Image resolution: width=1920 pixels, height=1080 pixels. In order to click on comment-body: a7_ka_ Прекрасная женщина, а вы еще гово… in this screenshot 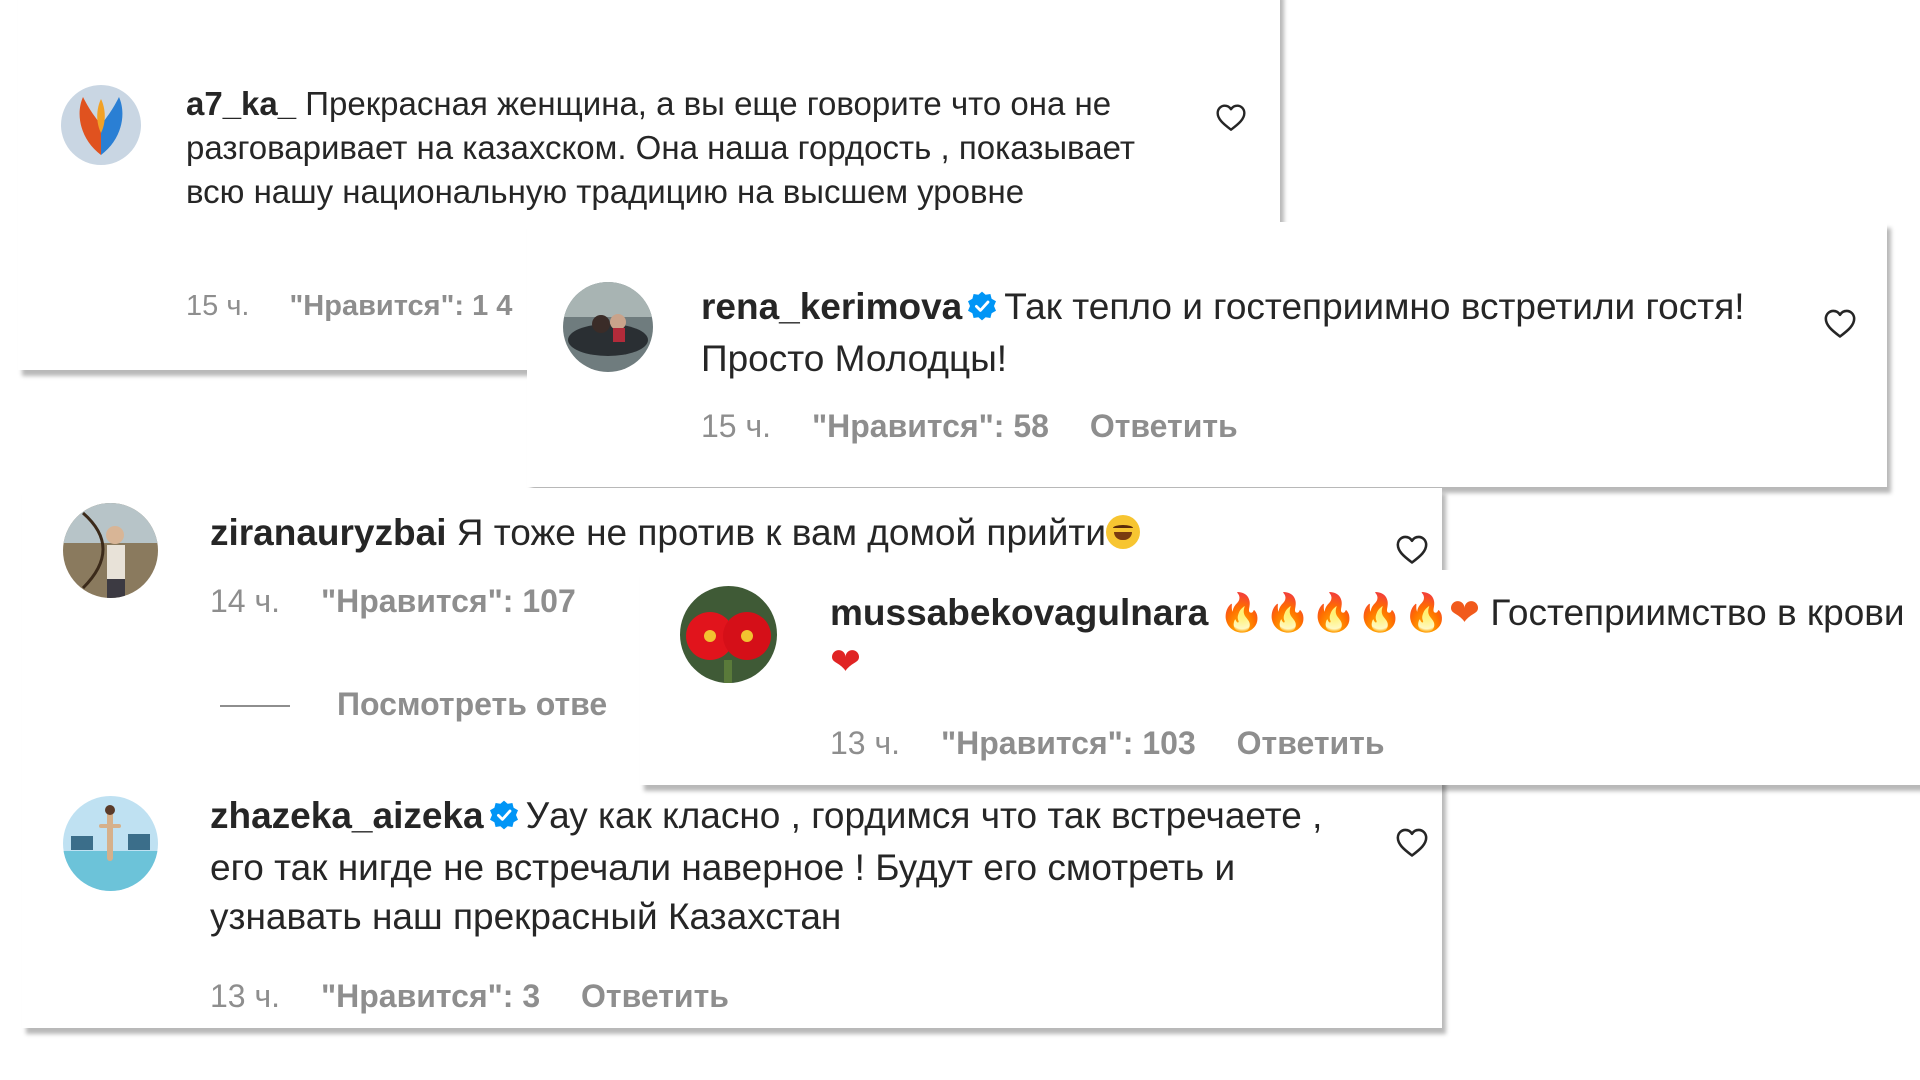, I will do `click(686, 148)`.